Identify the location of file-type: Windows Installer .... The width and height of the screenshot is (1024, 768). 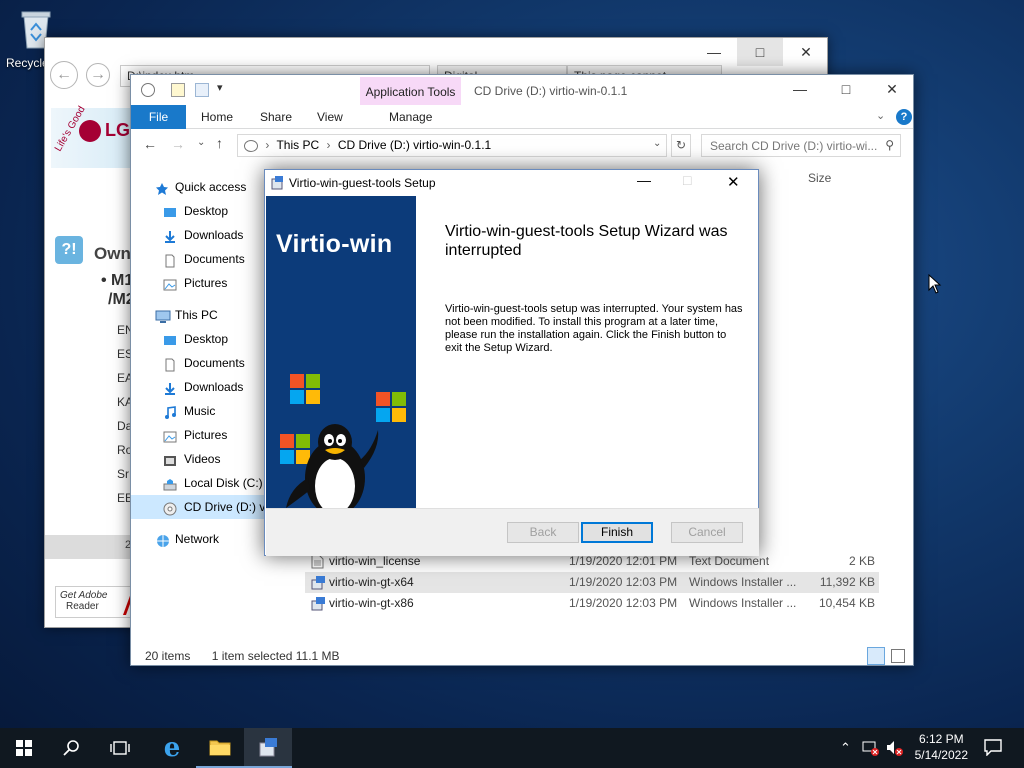
(743, 582).